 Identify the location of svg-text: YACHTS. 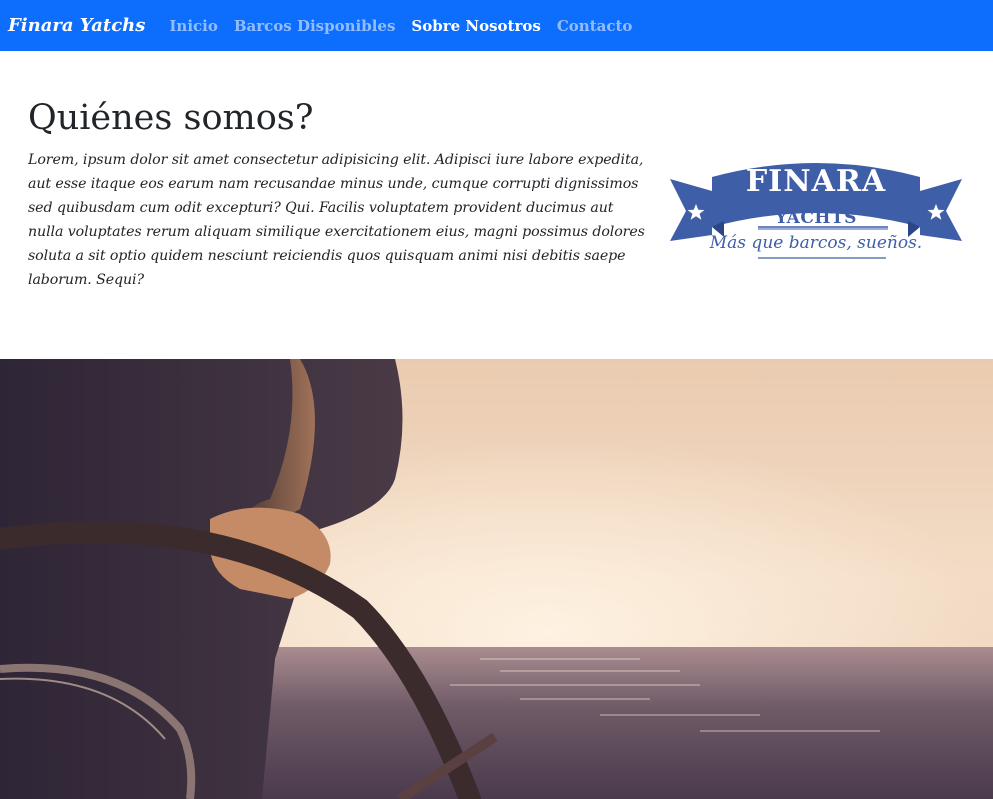
(815, 218).